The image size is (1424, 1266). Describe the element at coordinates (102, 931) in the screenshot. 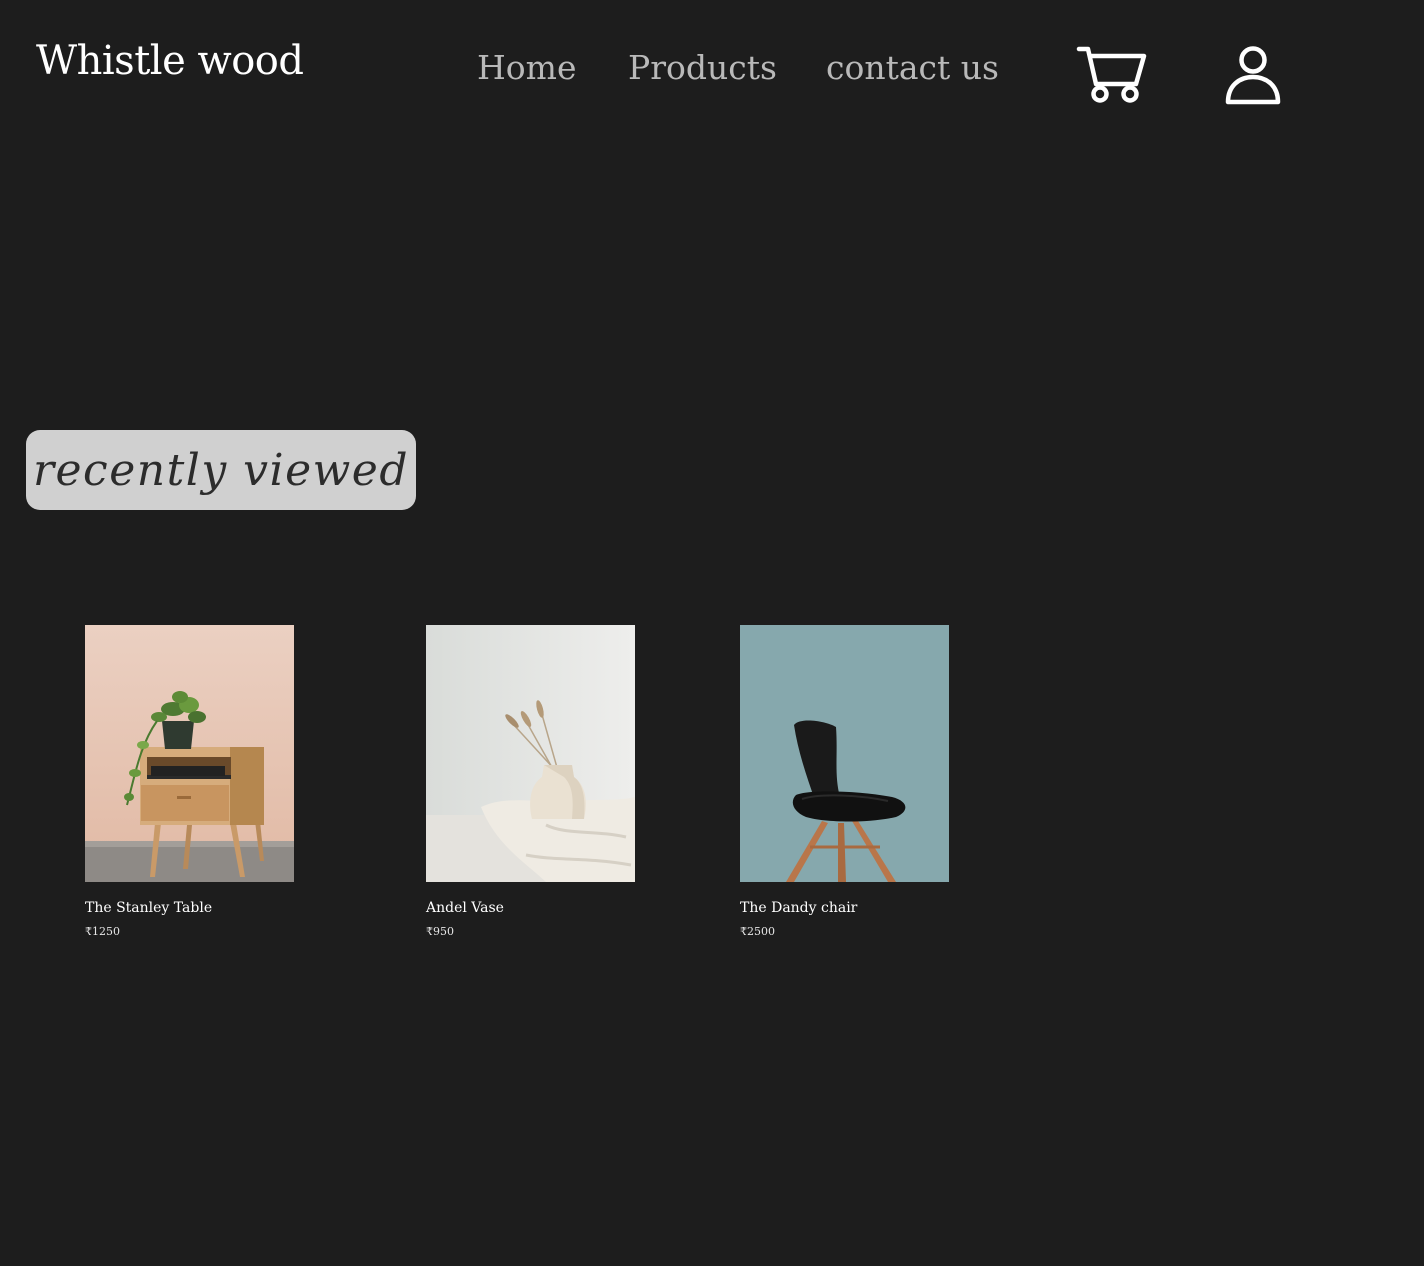

I see `product-price: ₹1250` at that location.